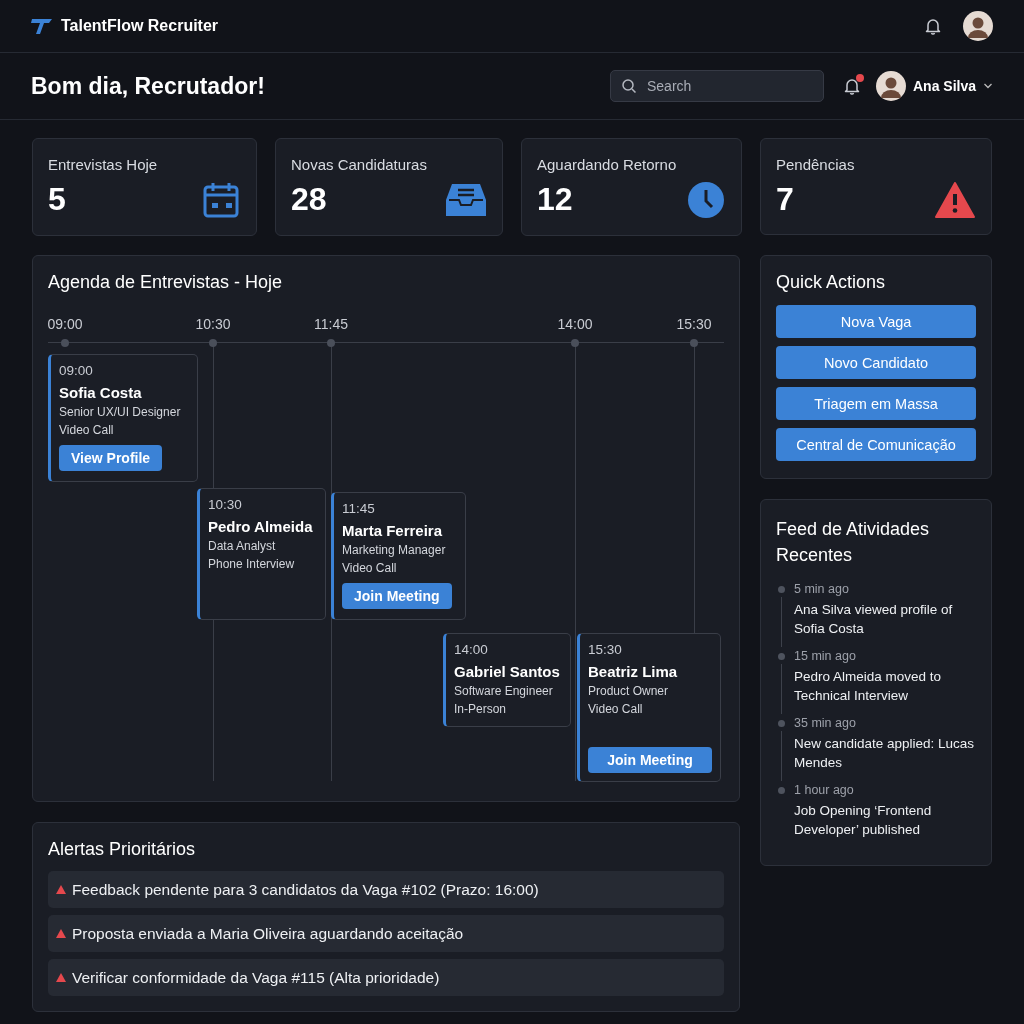  What do you see at coordinates (575, 324) in the screenshot?
I see `time-tick: 14:00` at bounding box center [575, 324].